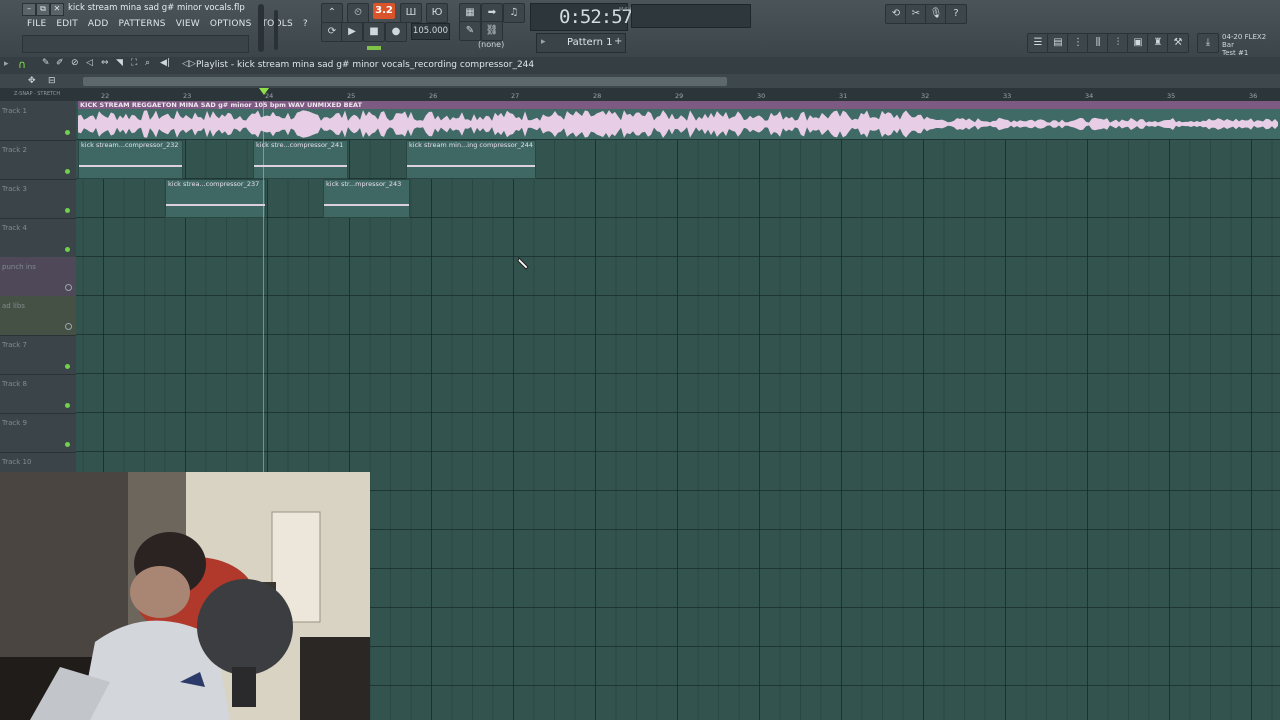  What do you see at coordinates (470, 31) in the screenshot?
I see `snap-tool-icon: ✎` at bounding box center [470, 31].